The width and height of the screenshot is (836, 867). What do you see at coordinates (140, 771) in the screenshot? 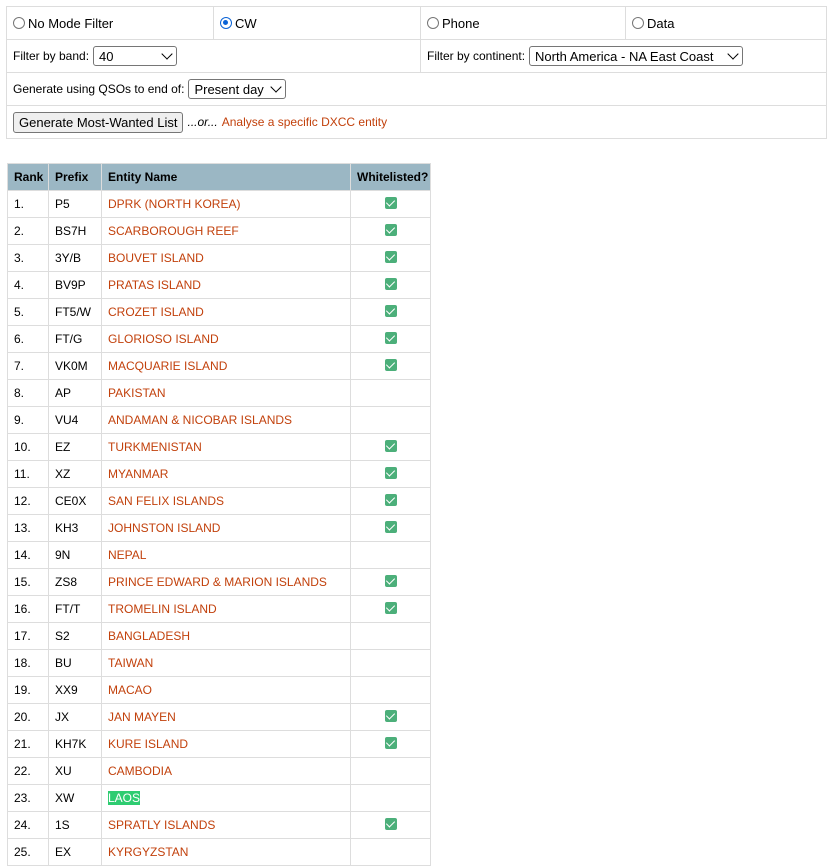
I see `entity-link: CAMBODIA` at bounding box center [140, 771].